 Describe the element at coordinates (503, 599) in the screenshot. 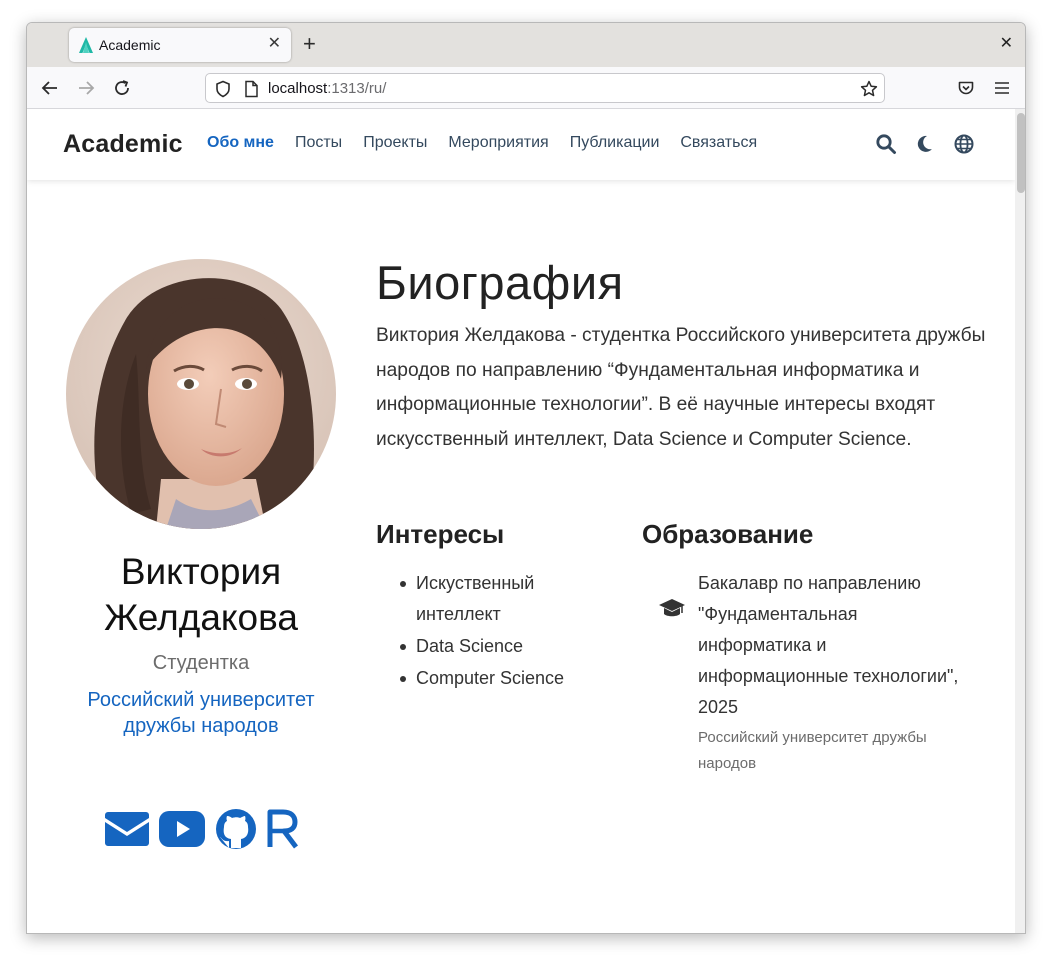

I see `list-item: Искуственный интеллект` at that location.